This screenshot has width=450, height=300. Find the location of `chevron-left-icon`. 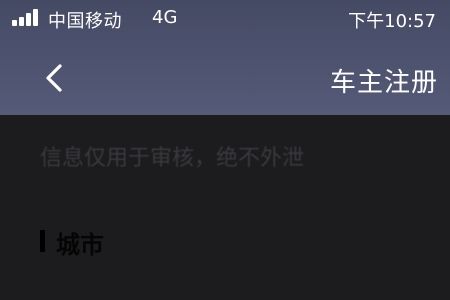

chevron-left-icon is located at coordinates (54, 78).